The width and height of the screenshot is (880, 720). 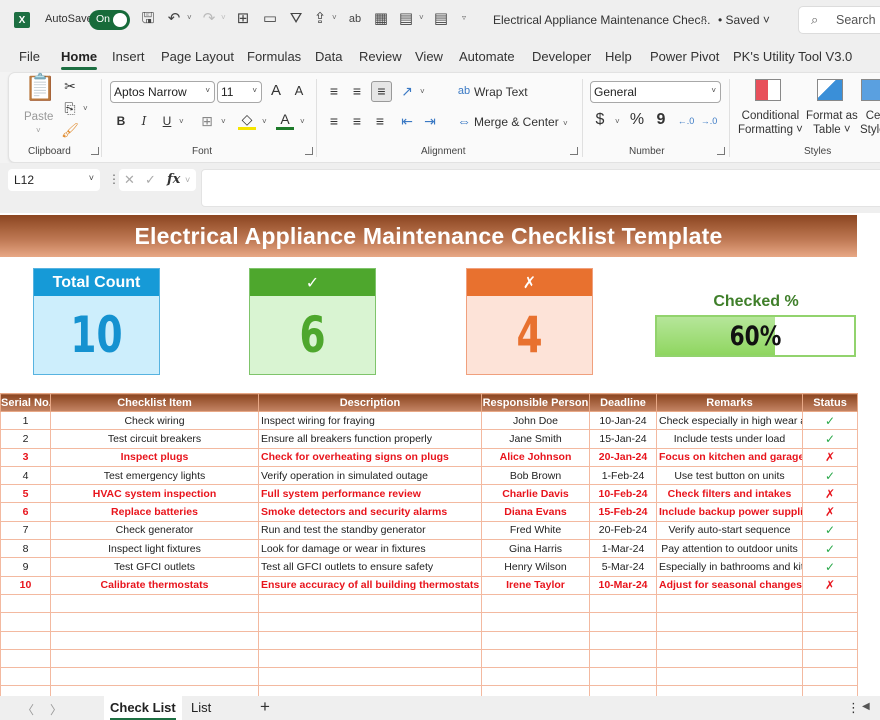 What do you see at coordinates (357, 91) in the screenshot?
I see `middle-align-icon: ≡` at bounding box center [357, 91].